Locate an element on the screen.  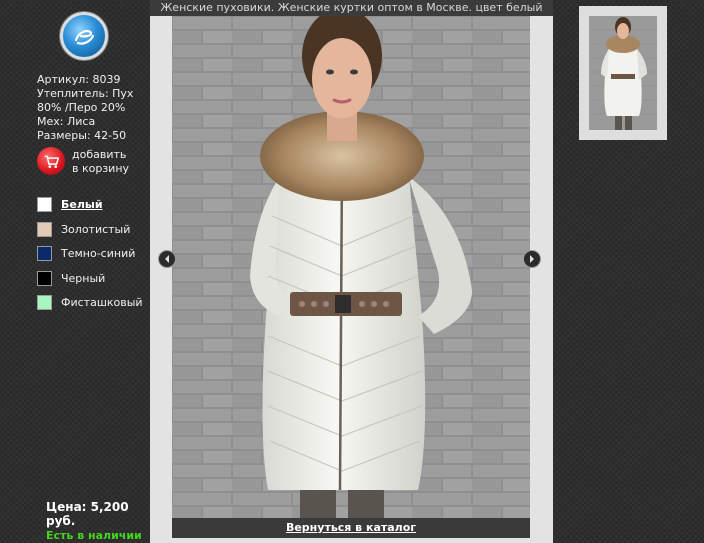
color-option-navy: Темно-синий is located at coordinates (86, 253).